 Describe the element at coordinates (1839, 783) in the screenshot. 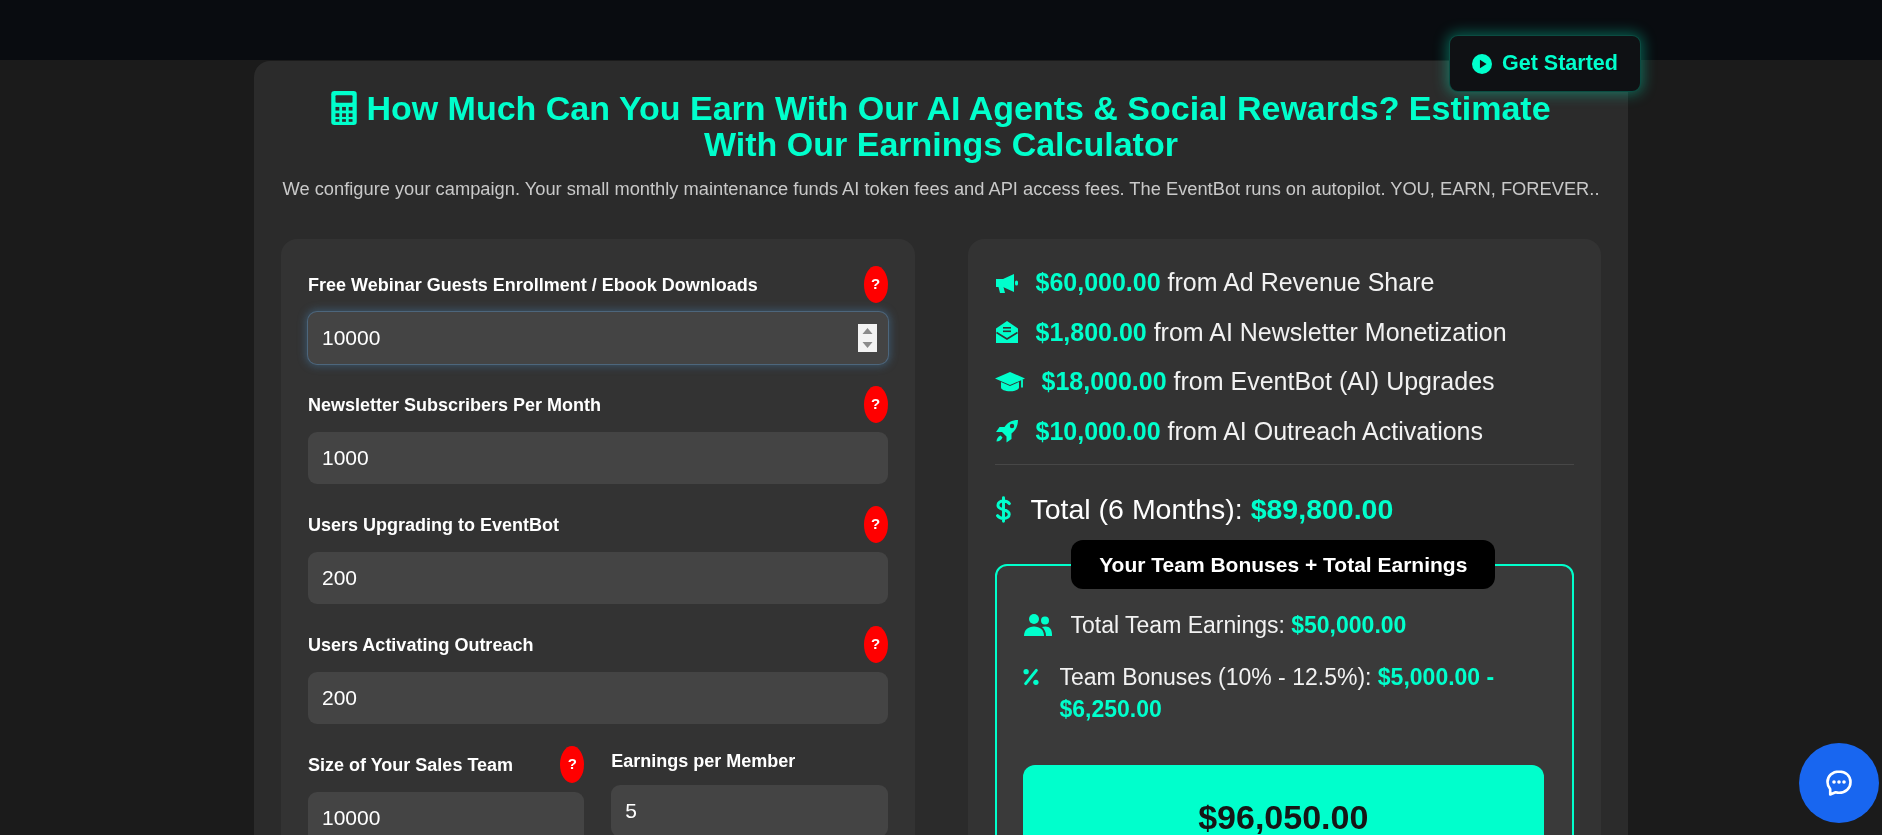

I see `chat-icon` at that location.